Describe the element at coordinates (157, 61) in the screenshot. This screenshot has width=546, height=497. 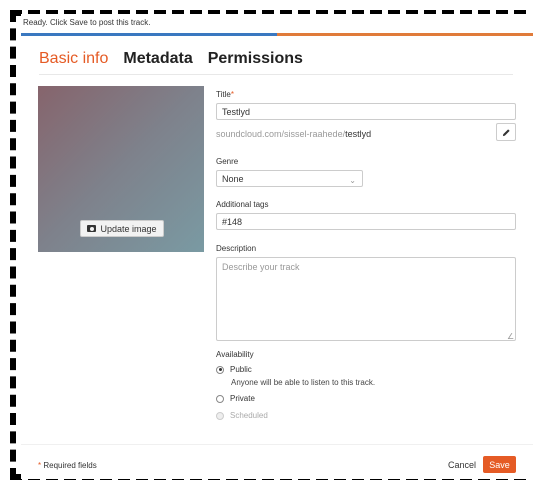
I see `tab-metadata: Metadata` at that location.